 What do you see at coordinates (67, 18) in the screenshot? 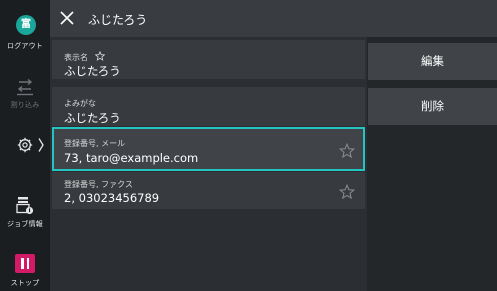
I see `close-icon` at bounding box center [67, 18].